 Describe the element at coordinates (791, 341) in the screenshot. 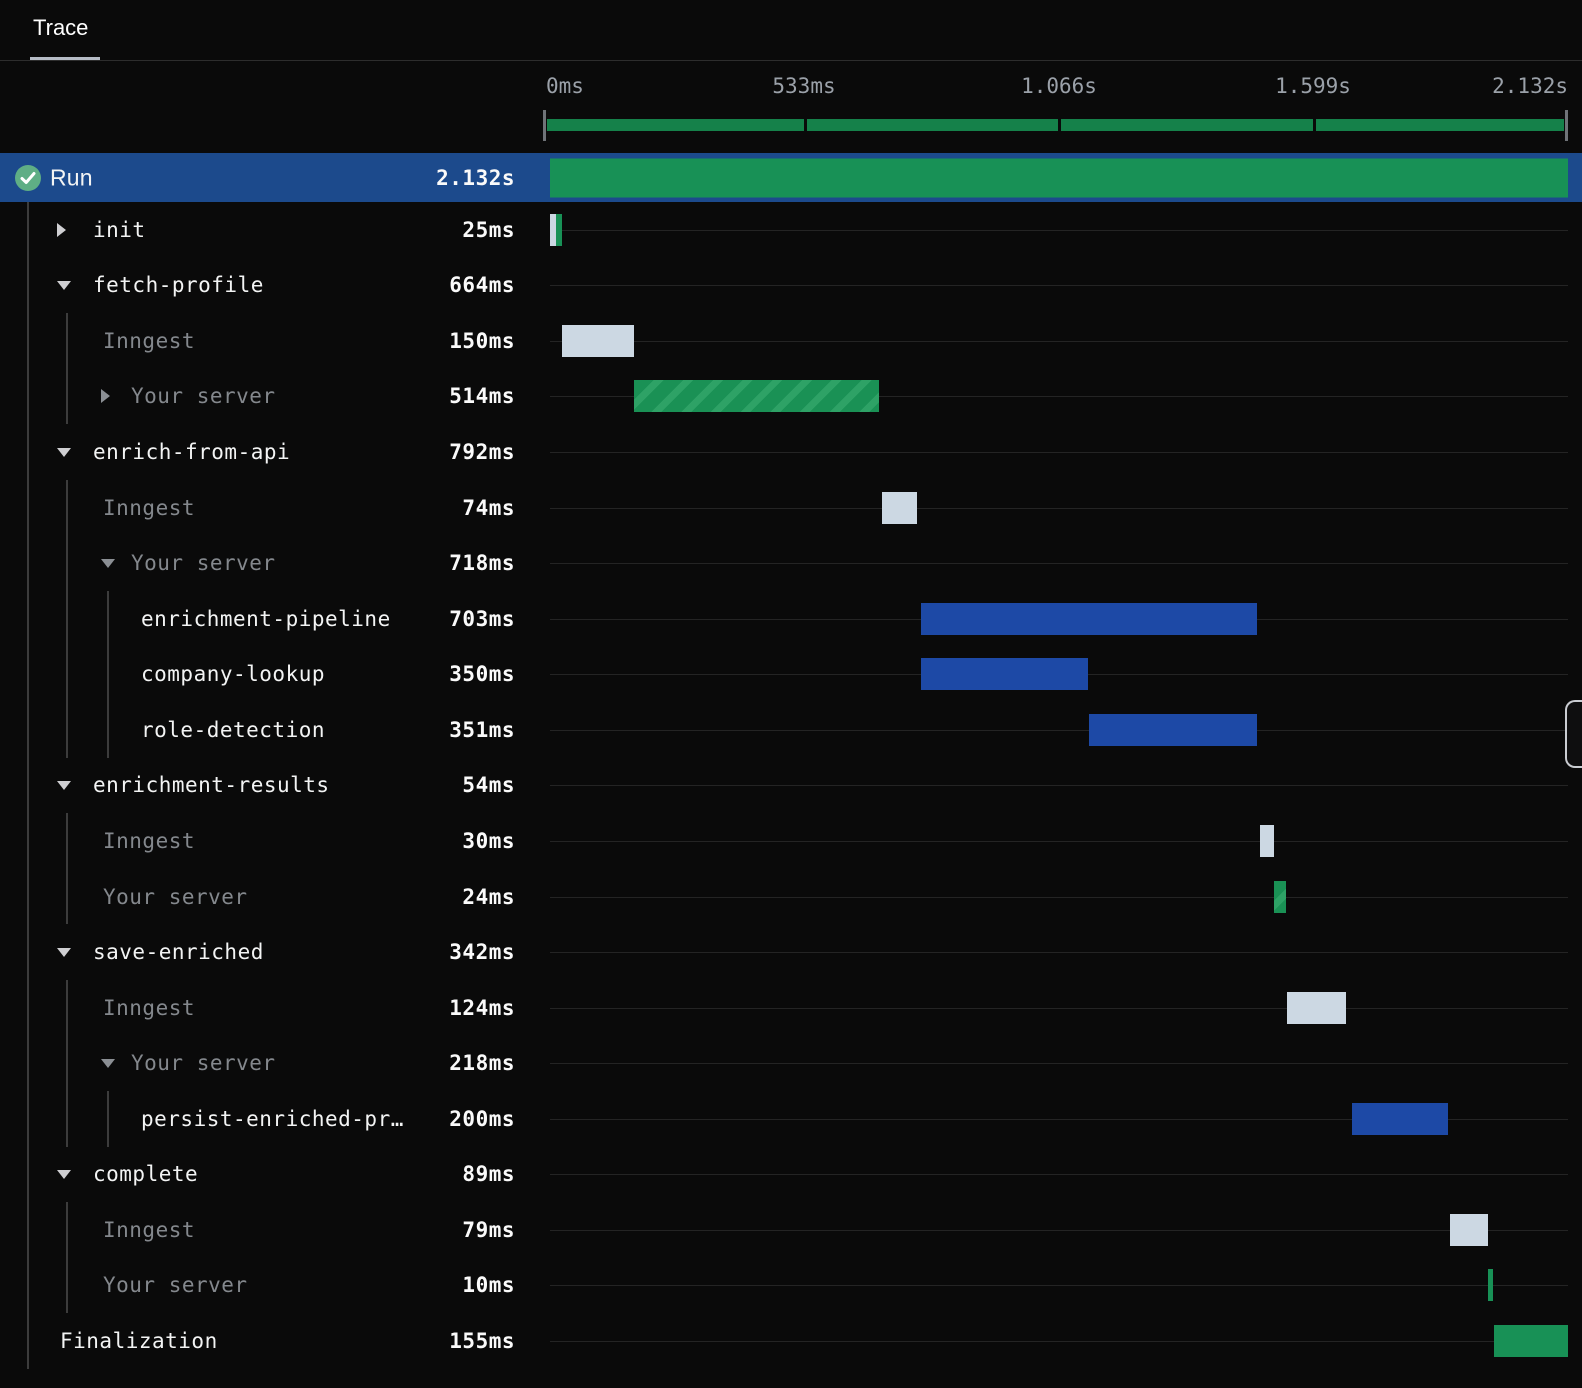

I see `trace-row-inngest: Inngest 150ms` at that location.